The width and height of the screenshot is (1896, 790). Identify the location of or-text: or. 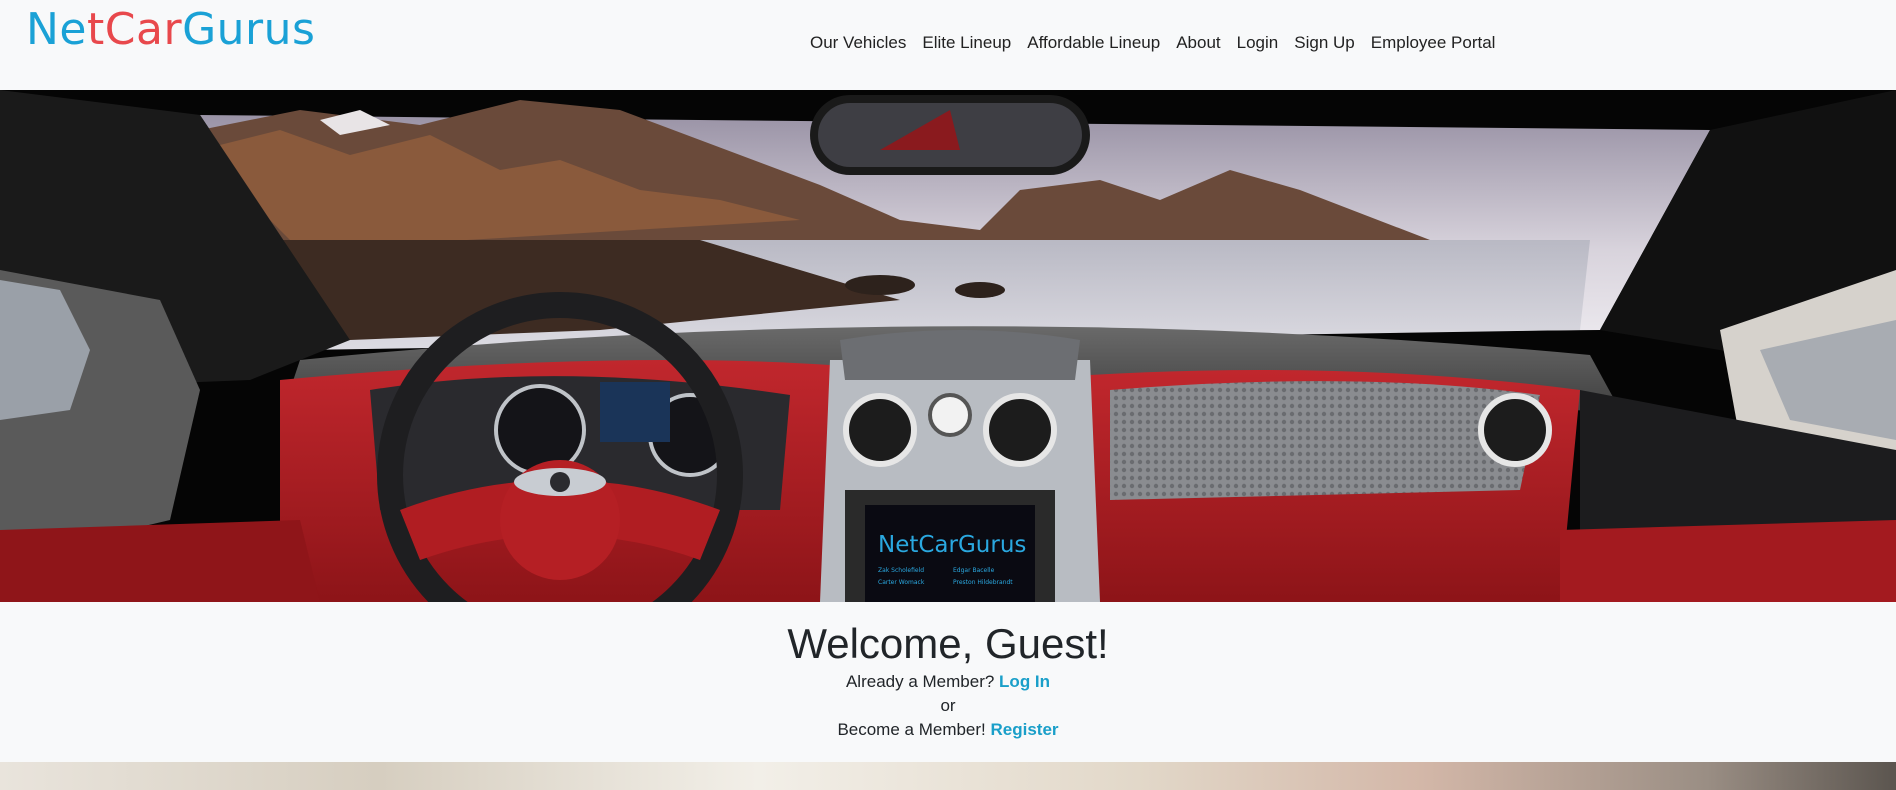
(948, 705).